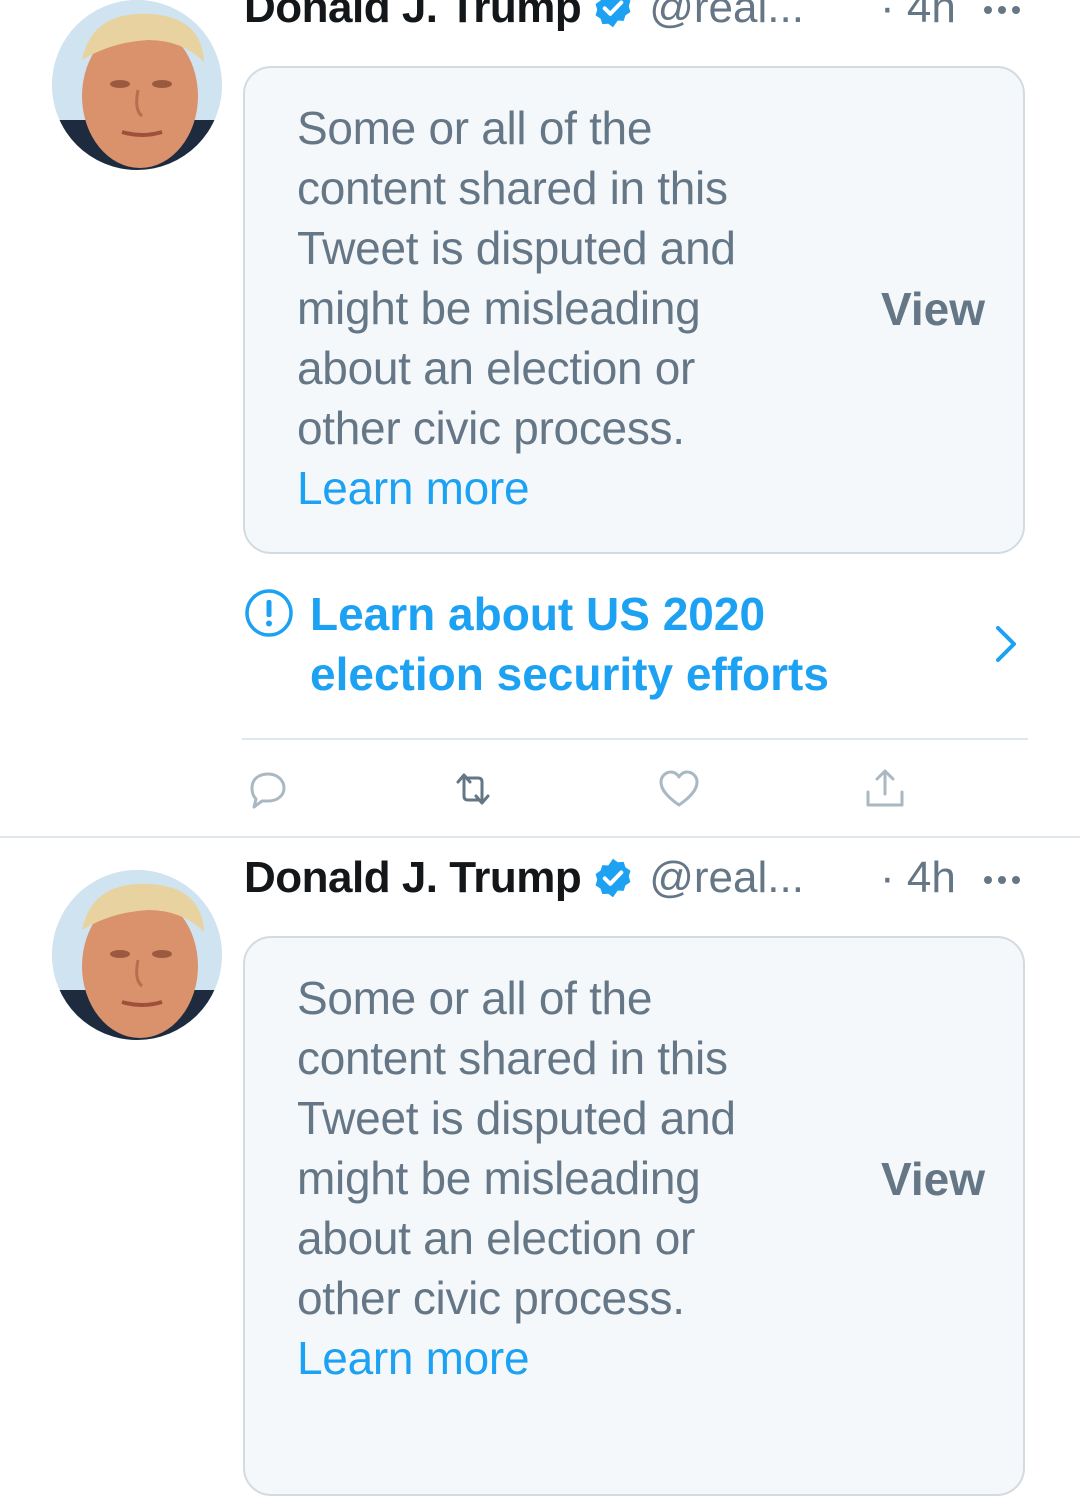  I want to click on exclamation-circle-icon, so click(269, 613).